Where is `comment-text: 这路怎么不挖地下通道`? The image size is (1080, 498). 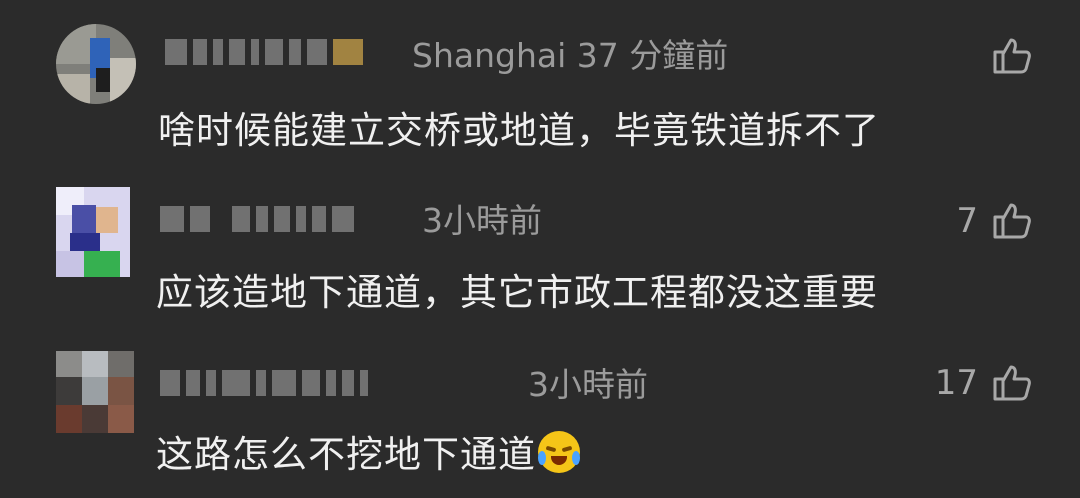 comment-text: 这路怎么不挖地下通道 is located at coordinates (346, 454).